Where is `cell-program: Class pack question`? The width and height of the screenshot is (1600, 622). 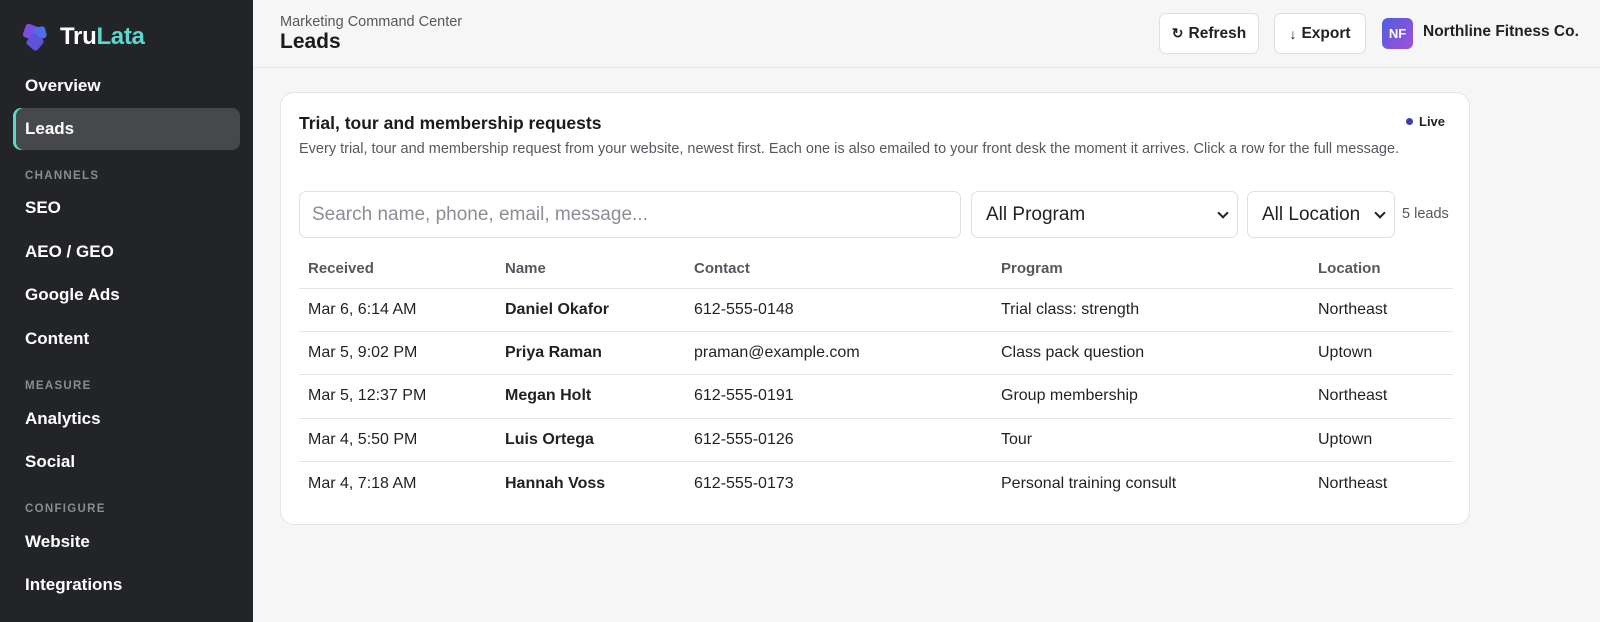 cell-program: Class pack question is located at coordinates (1150, 353).